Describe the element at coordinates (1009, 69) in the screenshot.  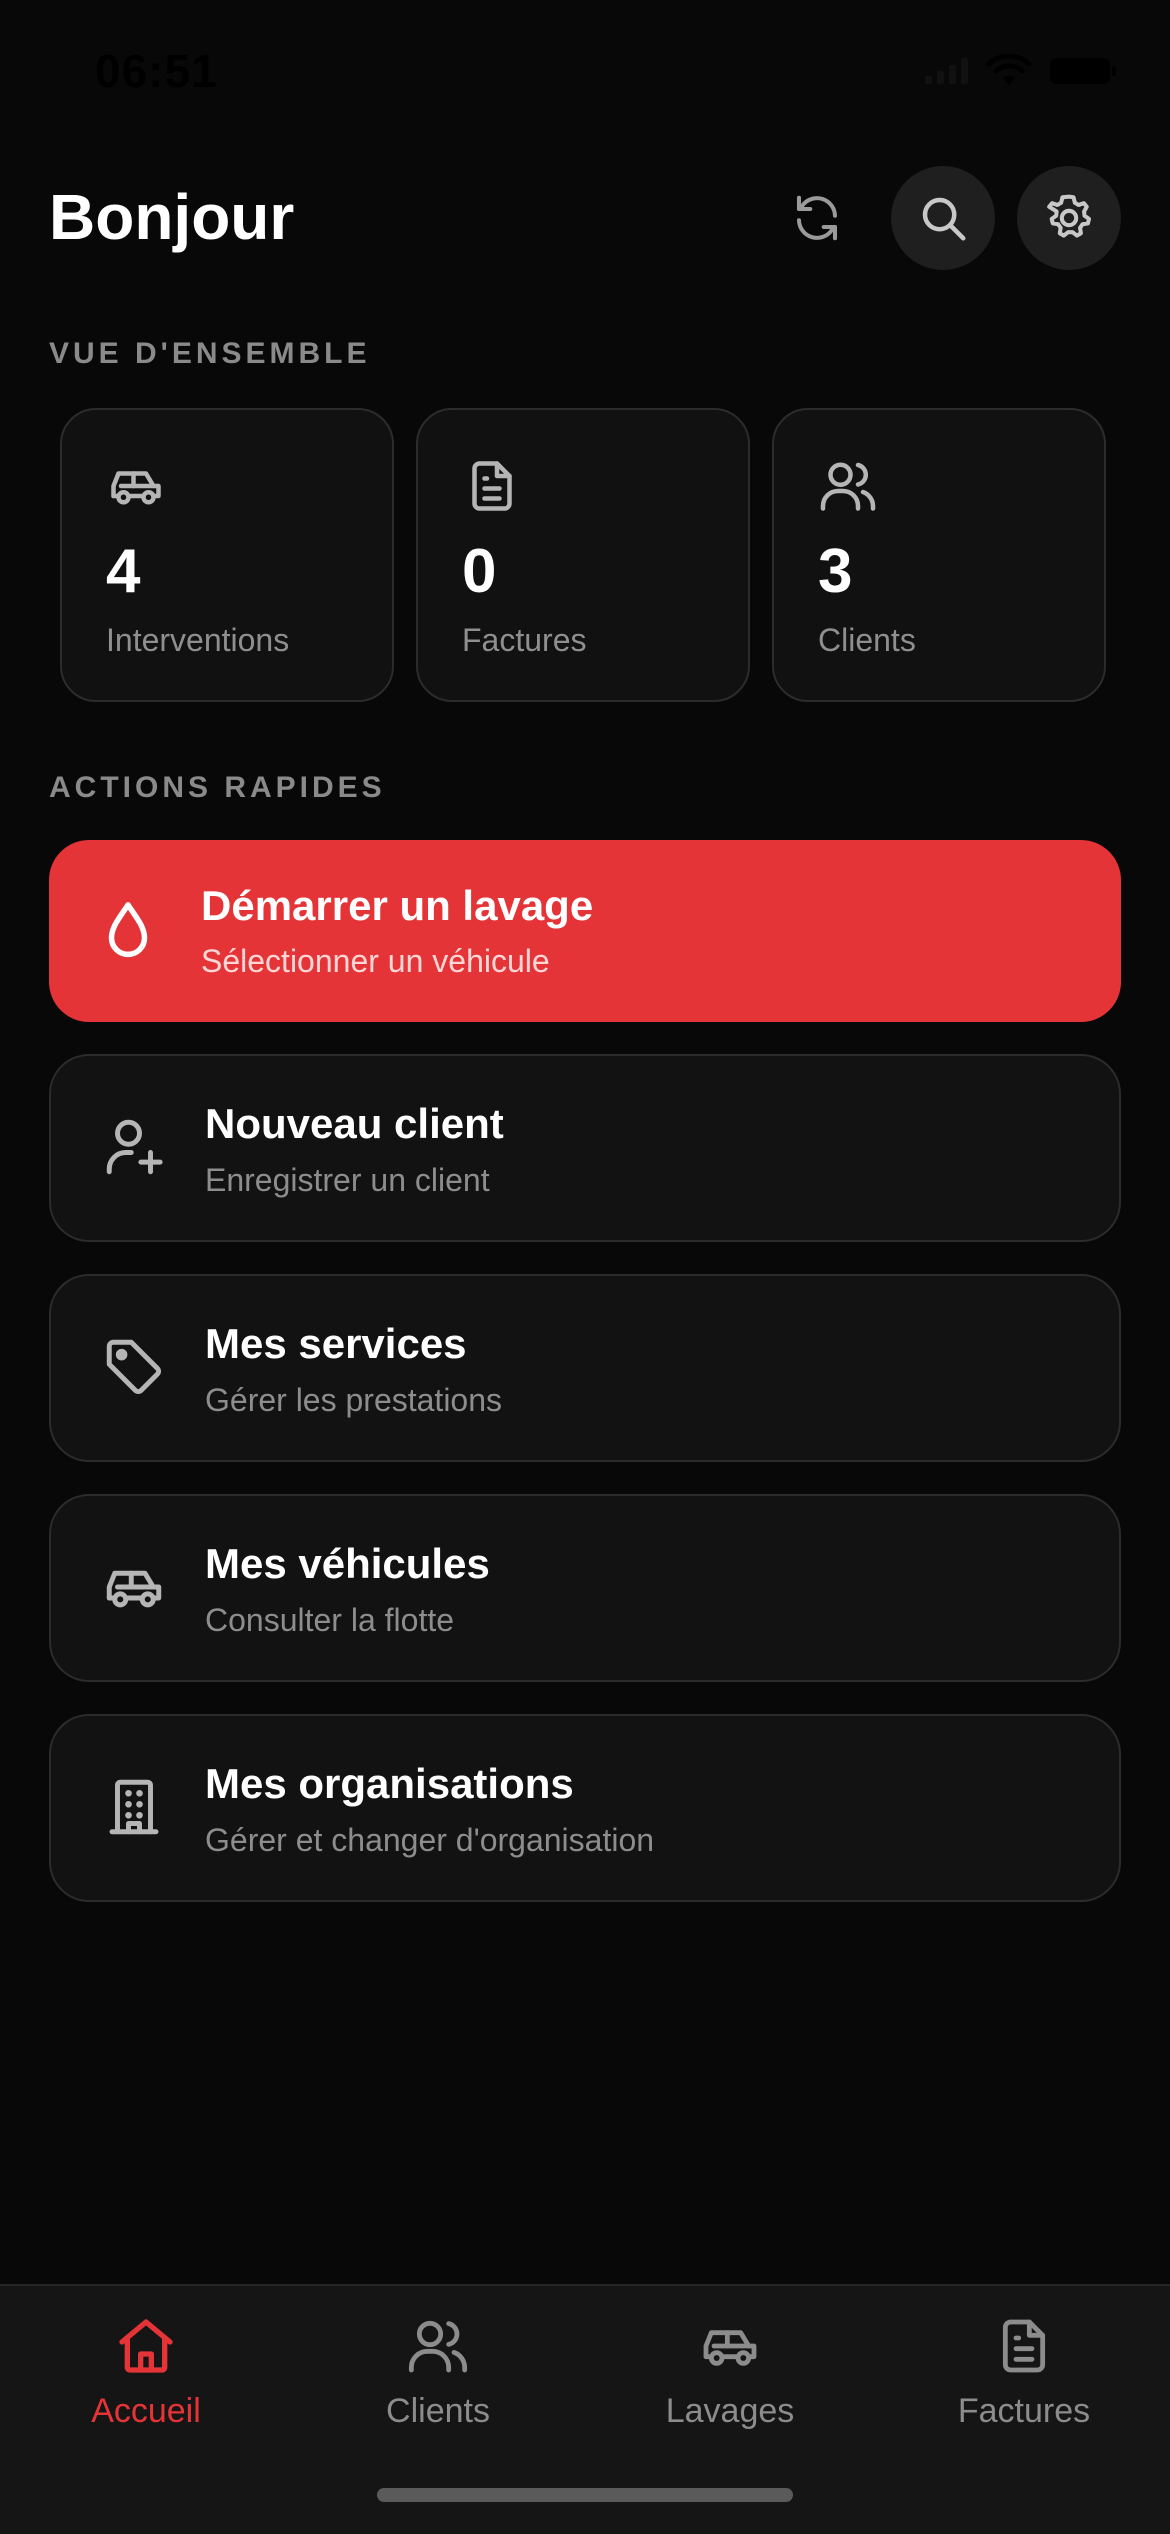
I see `wifi-icon` at that location.